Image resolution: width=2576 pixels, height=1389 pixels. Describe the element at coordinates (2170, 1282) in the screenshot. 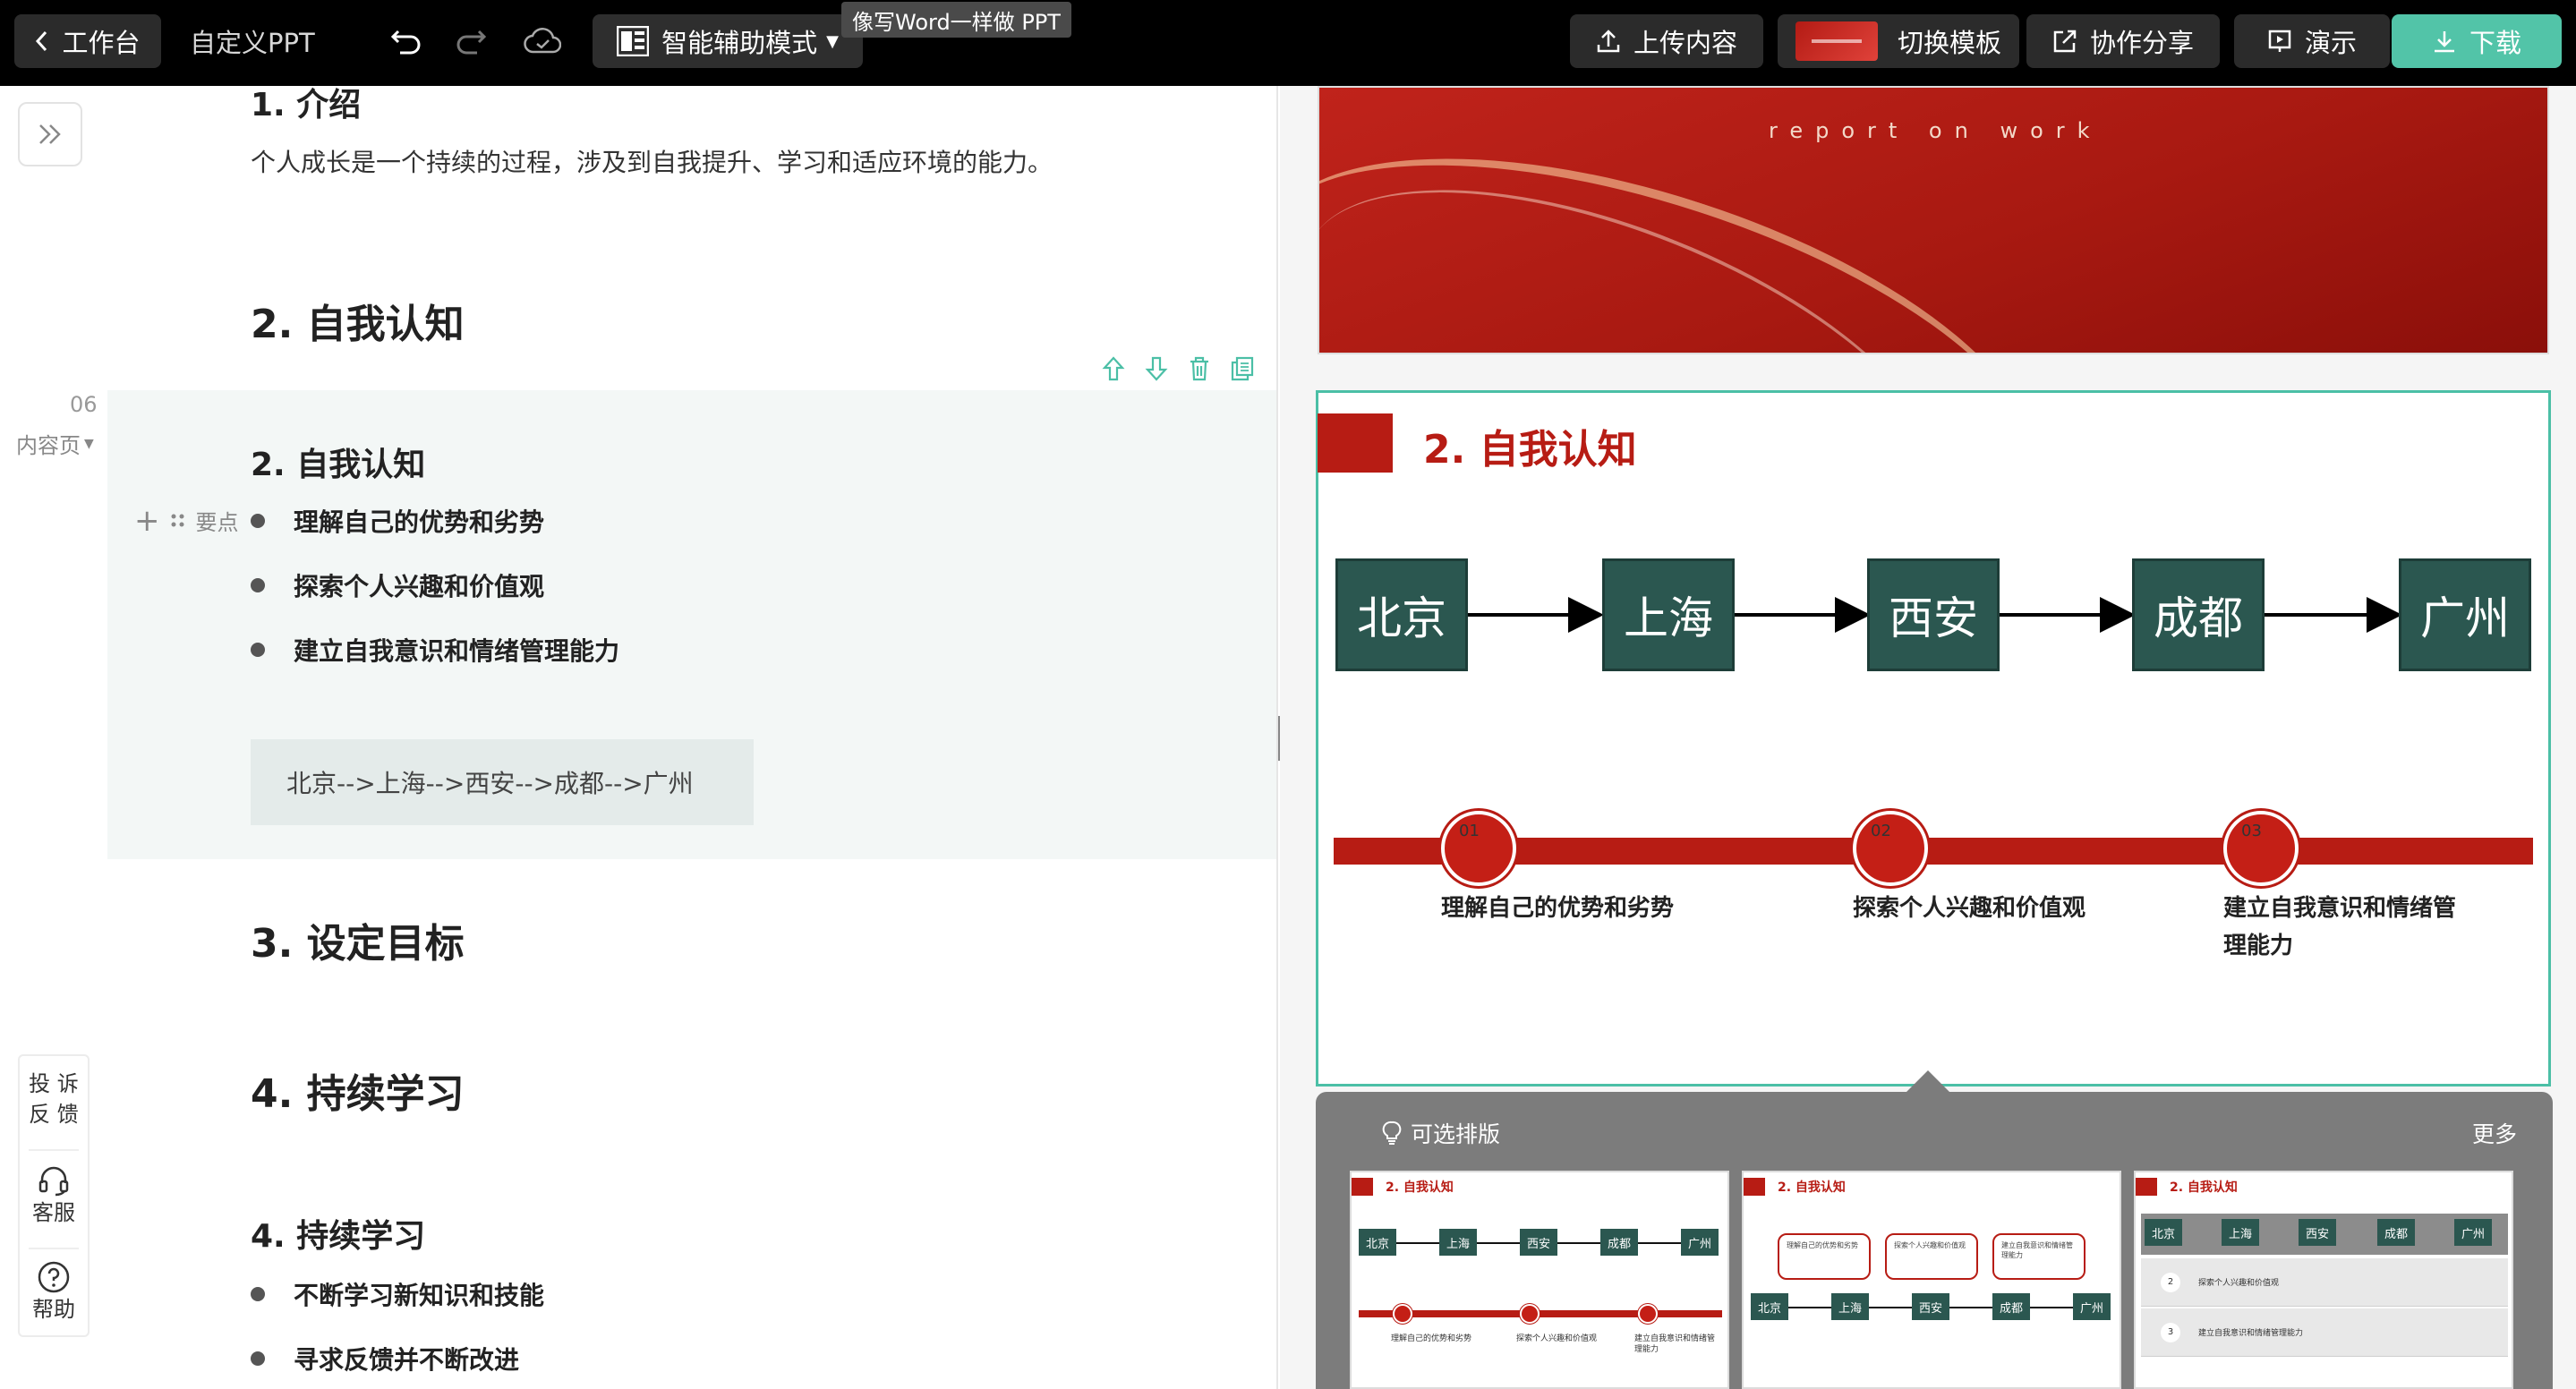

I see `thumb-row-number: 2` at that location.